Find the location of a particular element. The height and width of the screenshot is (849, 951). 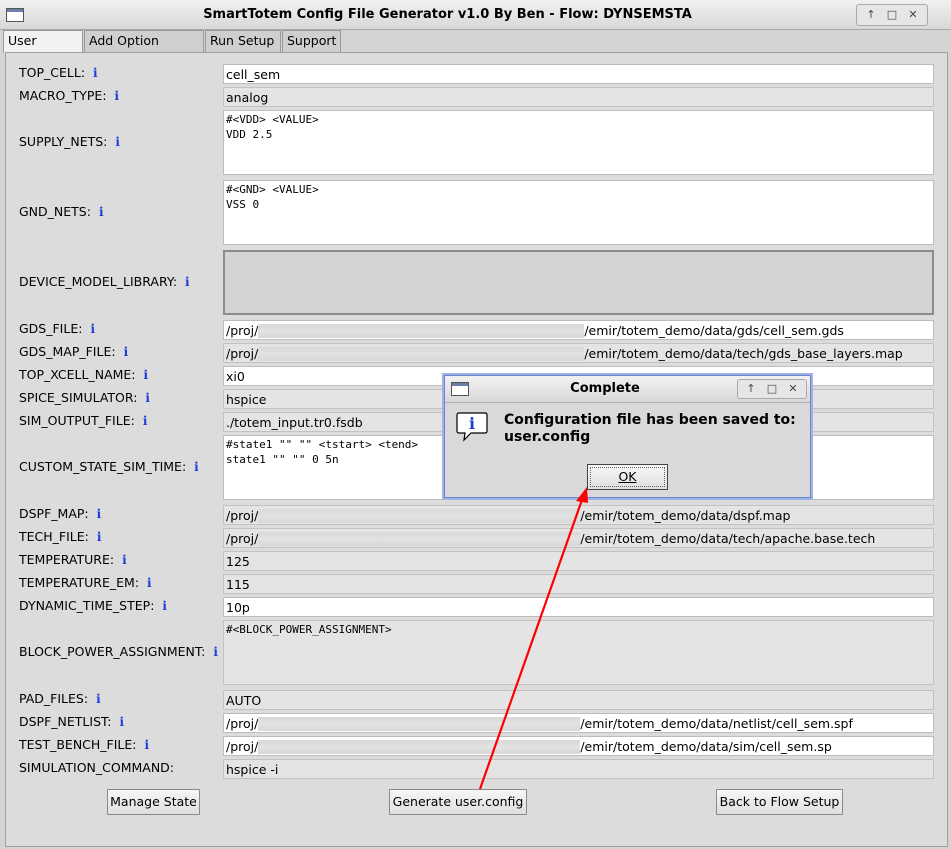

top-cell-input: cell_sem is located at coordinates (578, 74).